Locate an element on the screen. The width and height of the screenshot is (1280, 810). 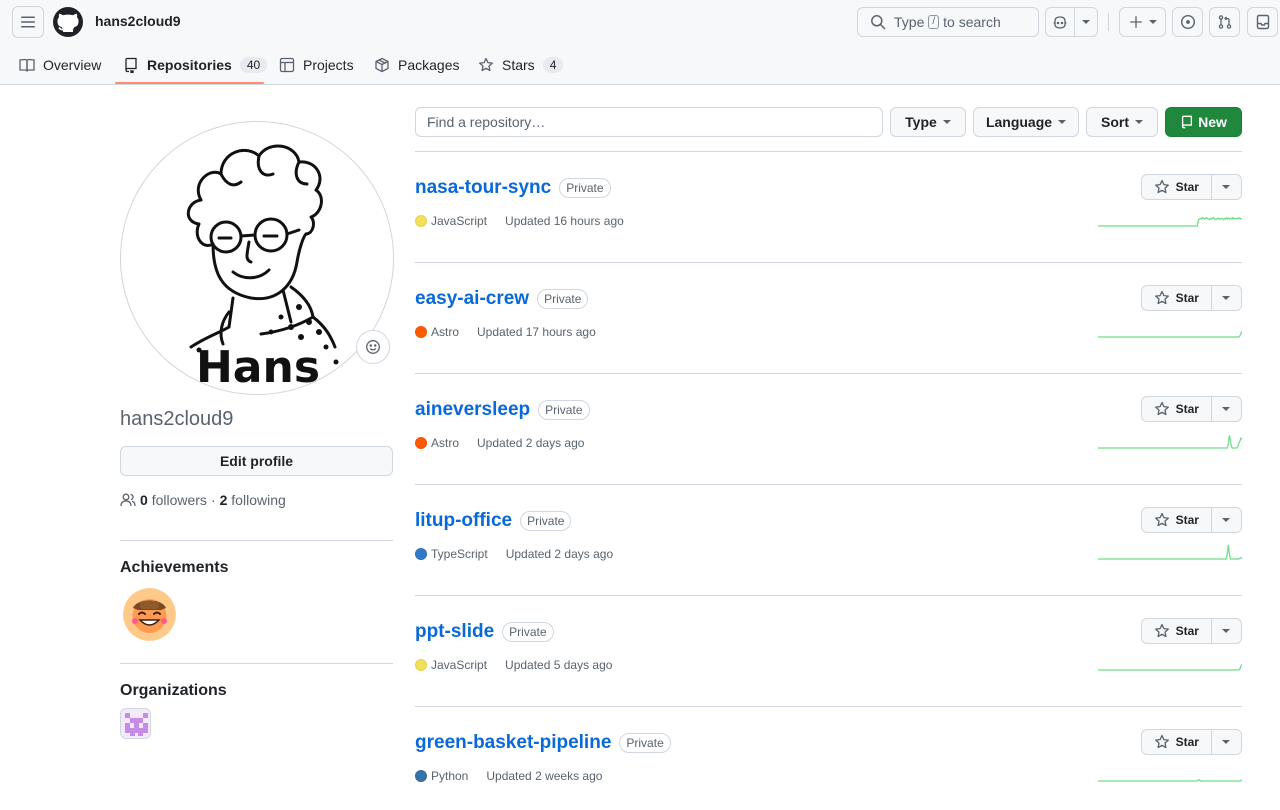
tab-packages: Packages is located at coordinates (416, 65).